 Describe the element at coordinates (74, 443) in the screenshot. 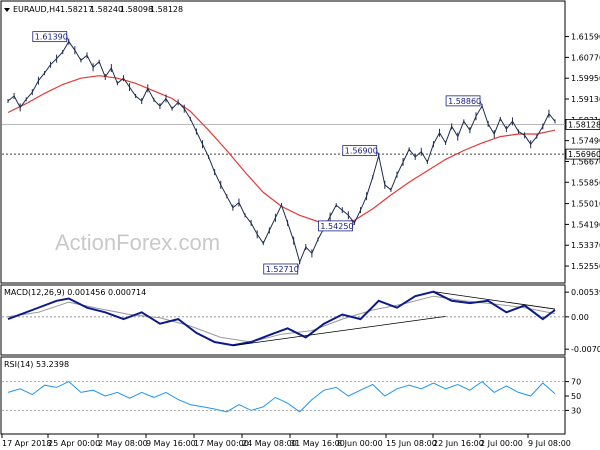

I see `x-tick-label: 25 Apr 00:00` at that location.